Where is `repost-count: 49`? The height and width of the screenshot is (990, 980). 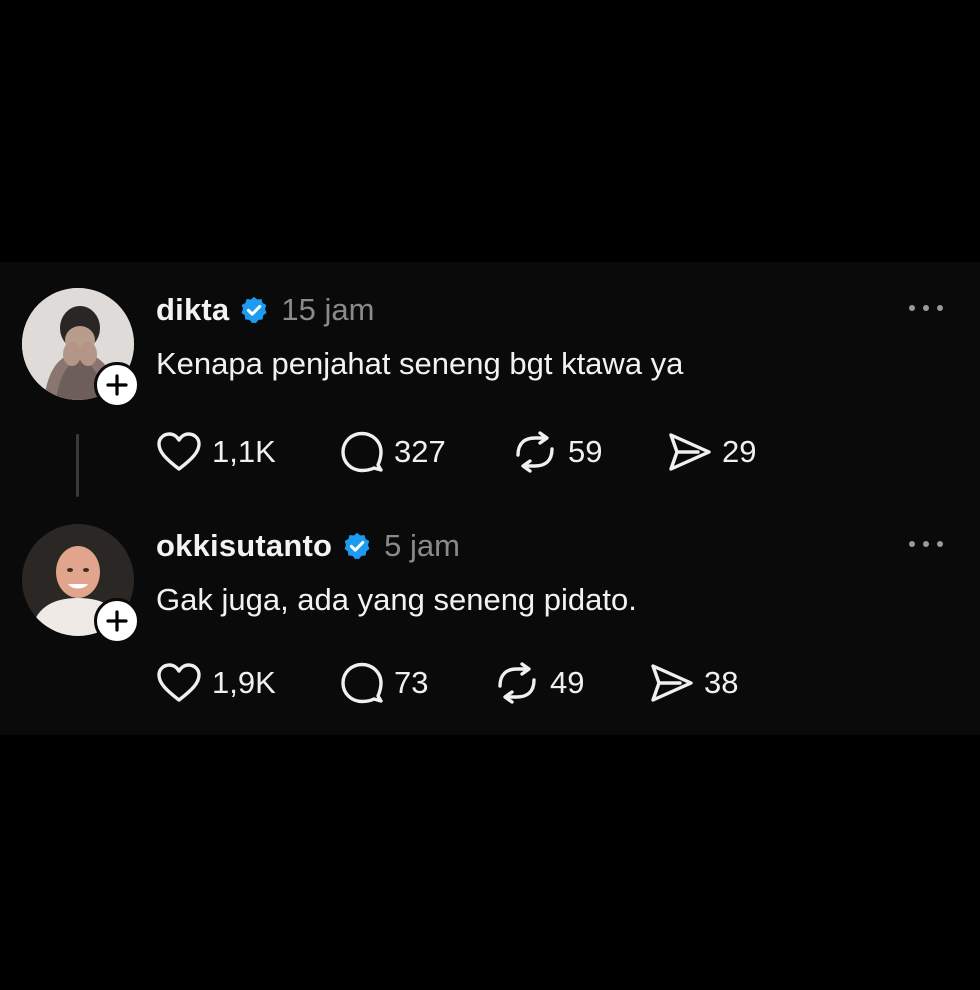
repost-count: 49 is located at coordinates (567, 682).